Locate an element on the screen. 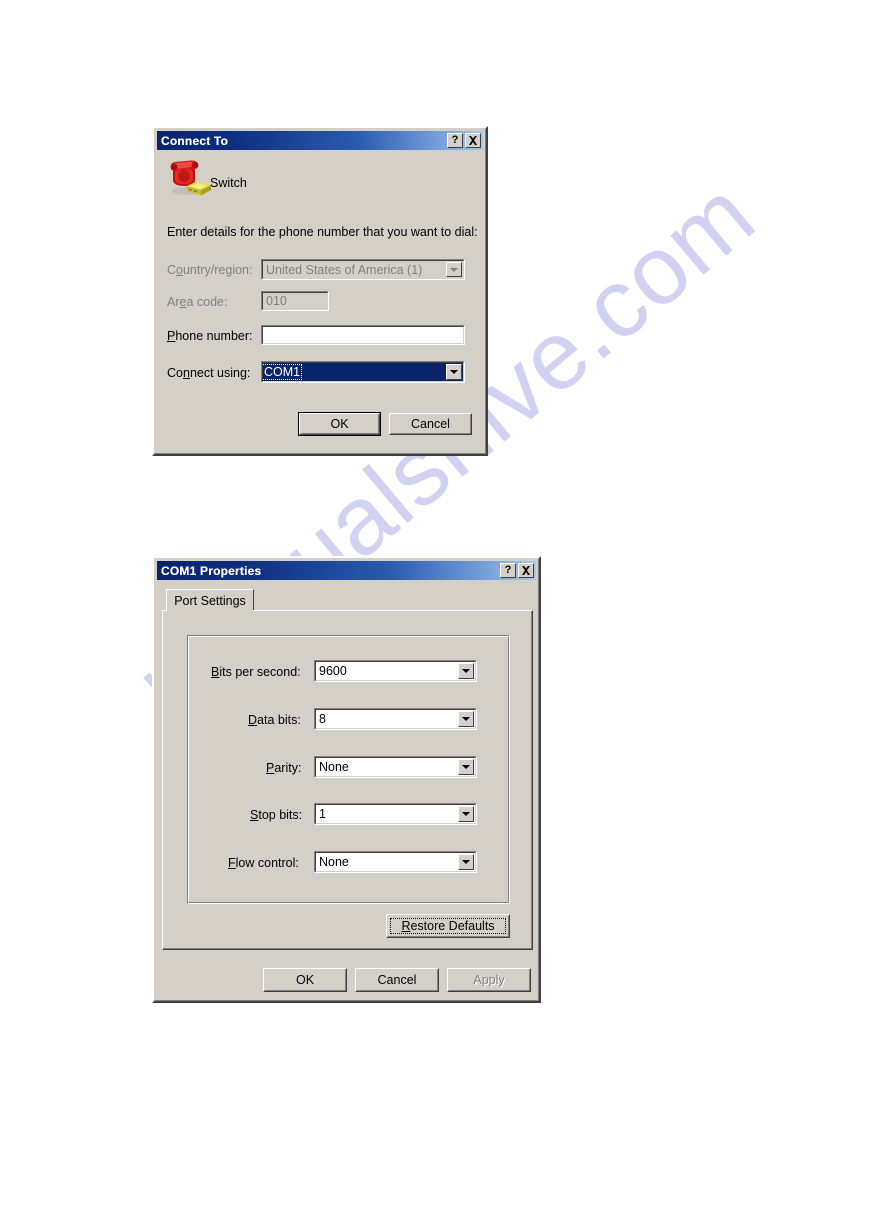 The width and height of the screenshot is (893, 1212). apply-button-label: Apply is located at coordinates (489, 980).